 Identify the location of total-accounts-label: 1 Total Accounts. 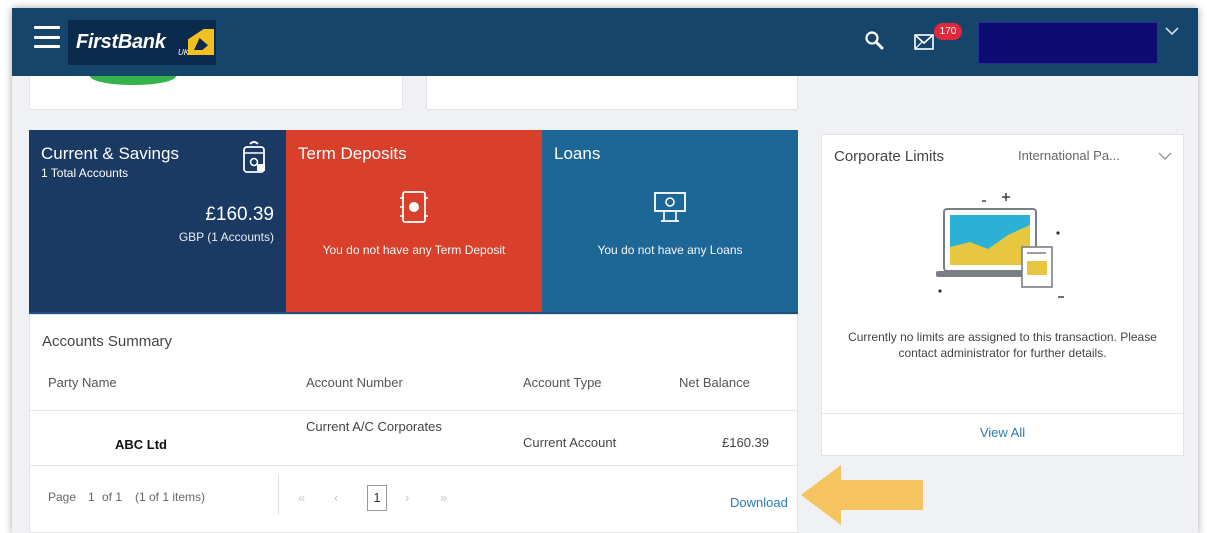
(85, 173).